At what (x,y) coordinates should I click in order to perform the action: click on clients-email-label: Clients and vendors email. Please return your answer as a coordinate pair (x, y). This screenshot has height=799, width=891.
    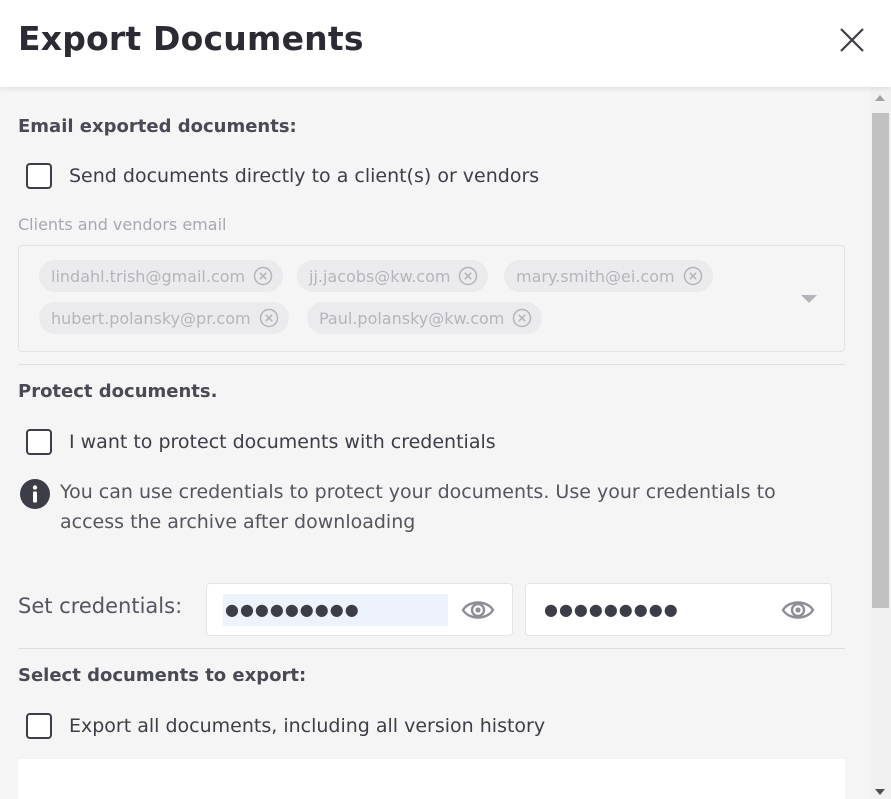
    Looking at the image, I should click on (122, 224).